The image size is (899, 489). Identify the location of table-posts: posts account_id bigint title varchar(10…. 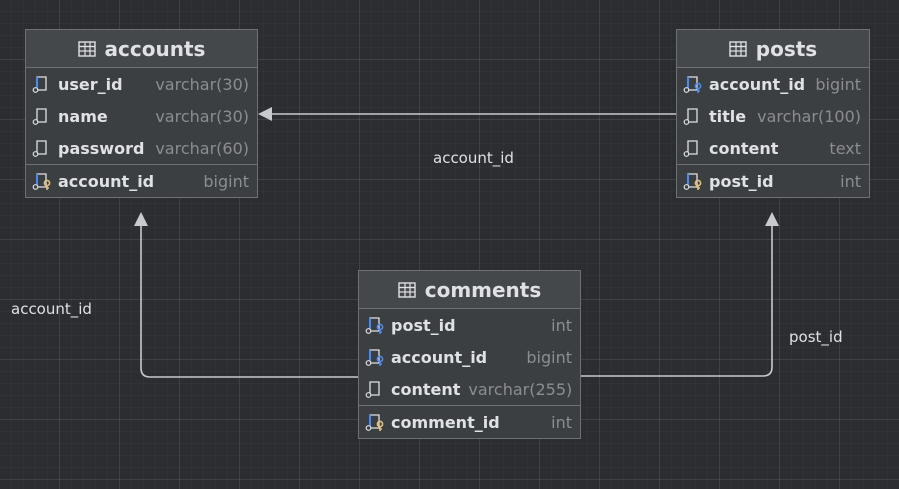
(773, 113).